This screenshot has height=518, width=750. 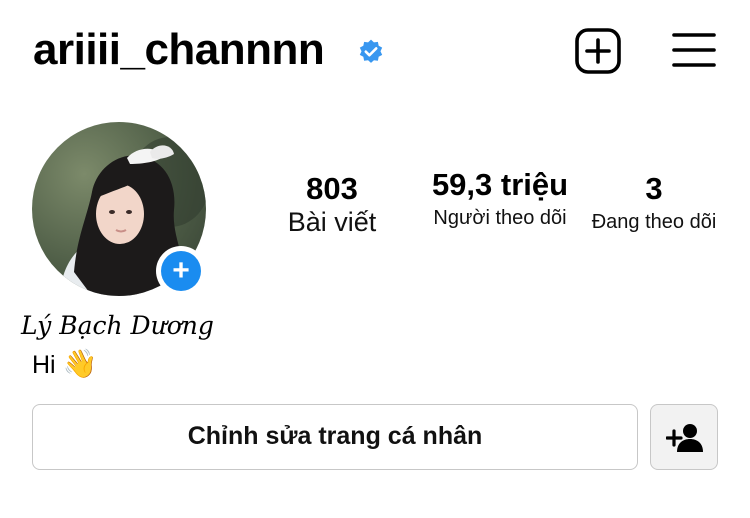 What do you see at coordinates (500, 218) in the screenshot?
I see `followers-label: Người theo dõi` at bounding box center [500, 218].